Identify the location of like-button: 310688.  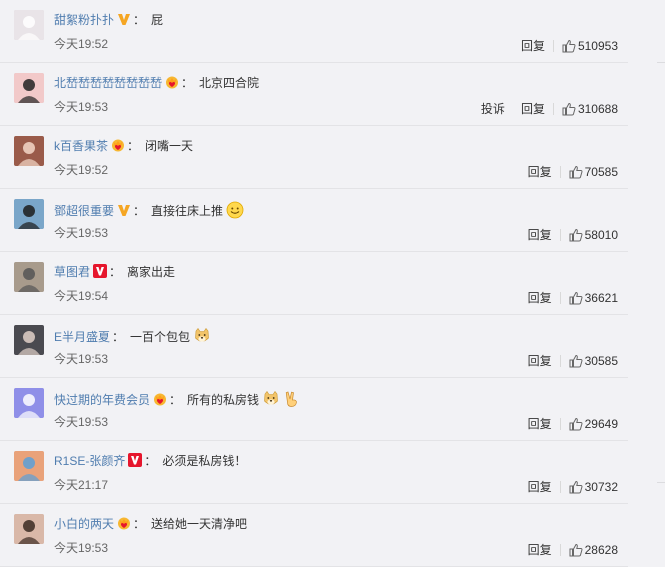
(586, 109).